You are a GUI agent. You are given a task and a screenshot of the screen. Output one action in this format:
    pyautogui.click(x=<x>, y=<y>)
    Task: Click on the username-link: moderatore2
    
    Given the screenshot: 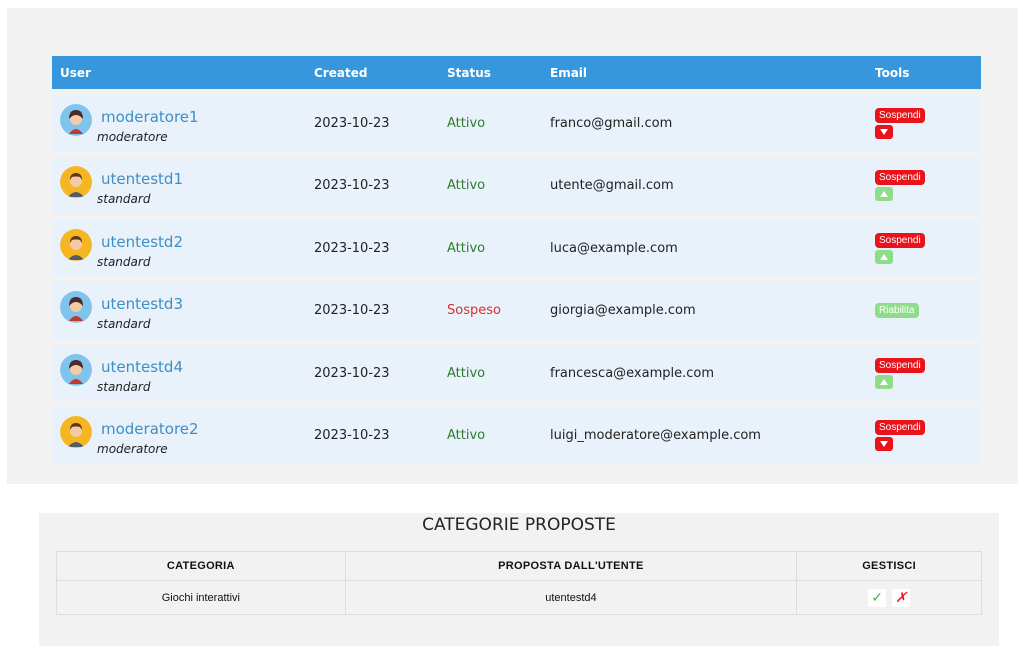 What is the action you would take?
    pyautogui.click(x=150, y=429)
    